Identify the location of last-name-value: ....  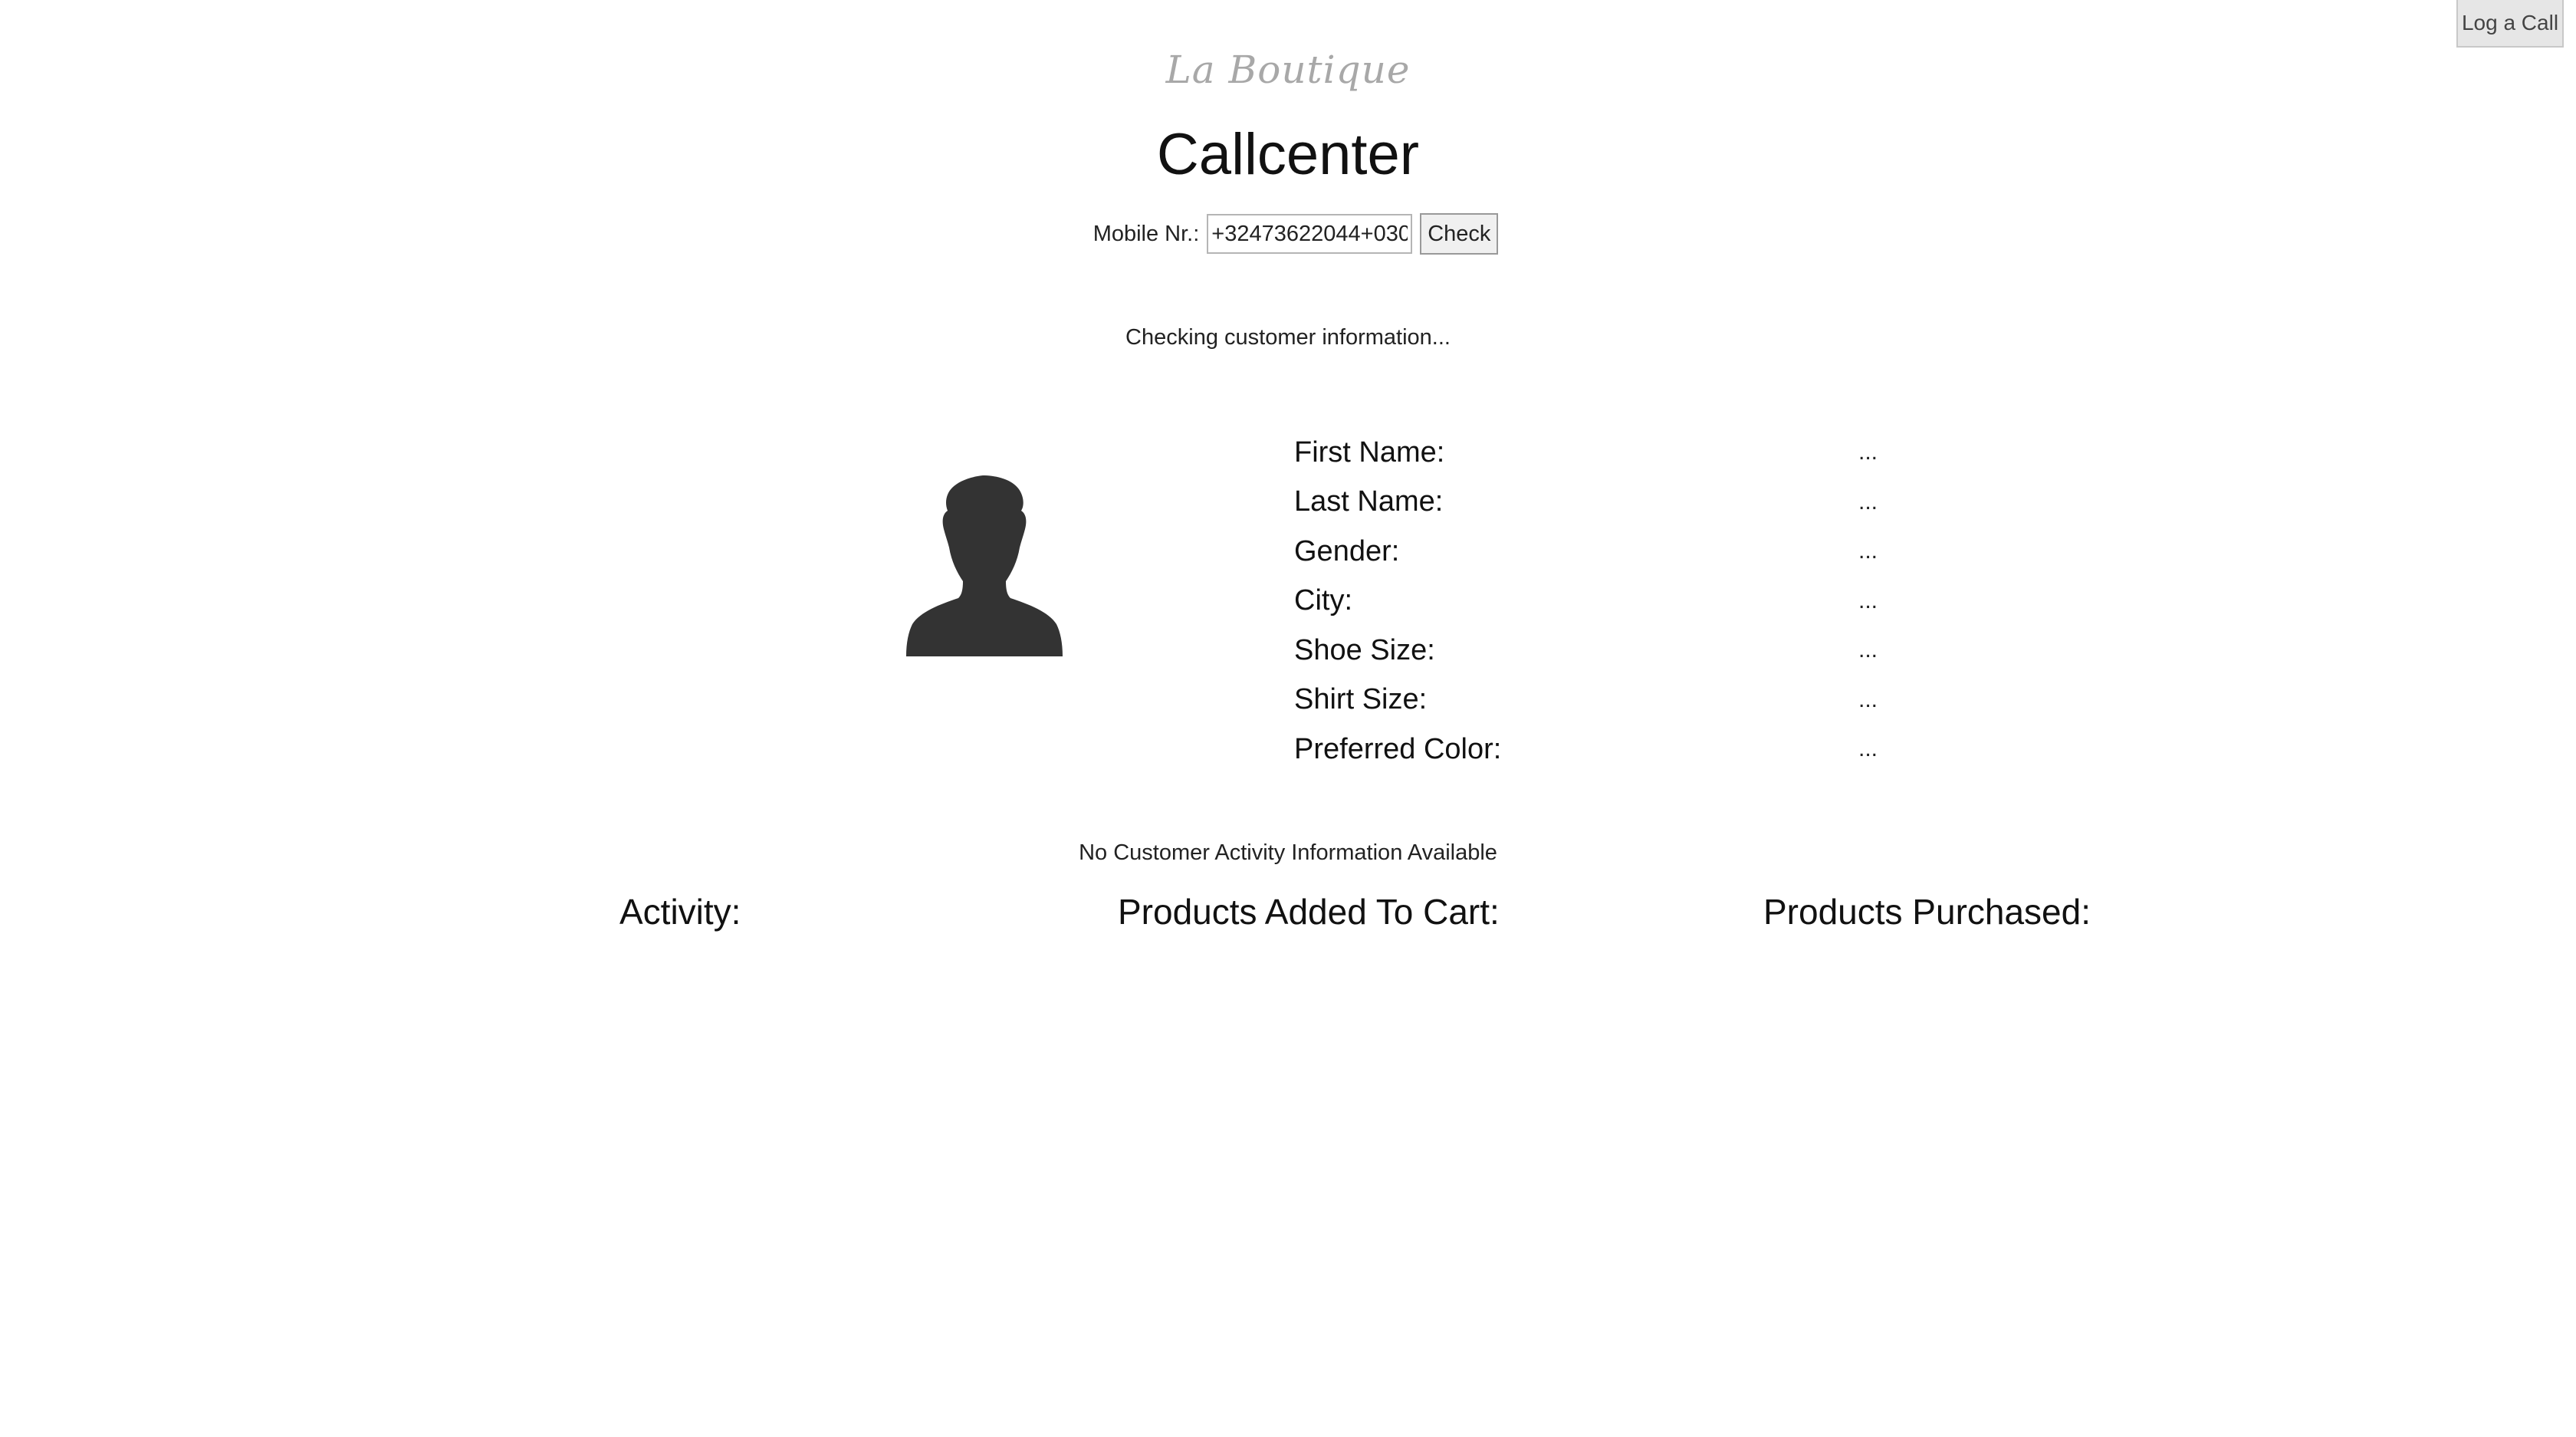
(1868, 501).